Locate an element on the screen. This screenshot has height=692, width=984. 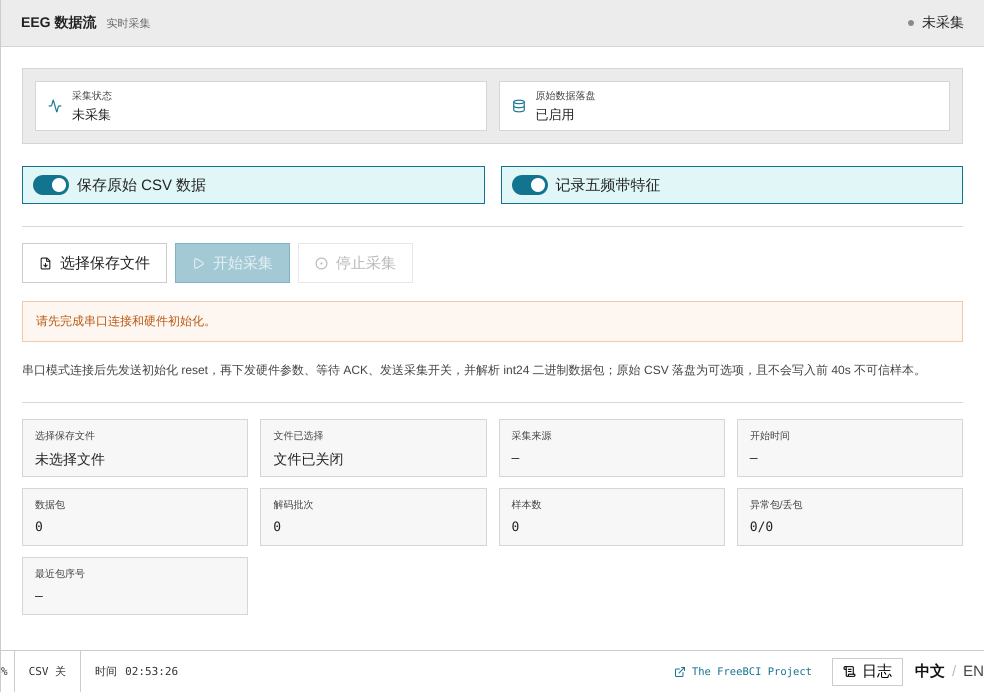
time-label: 时间 is located at coordinates (106, 671).